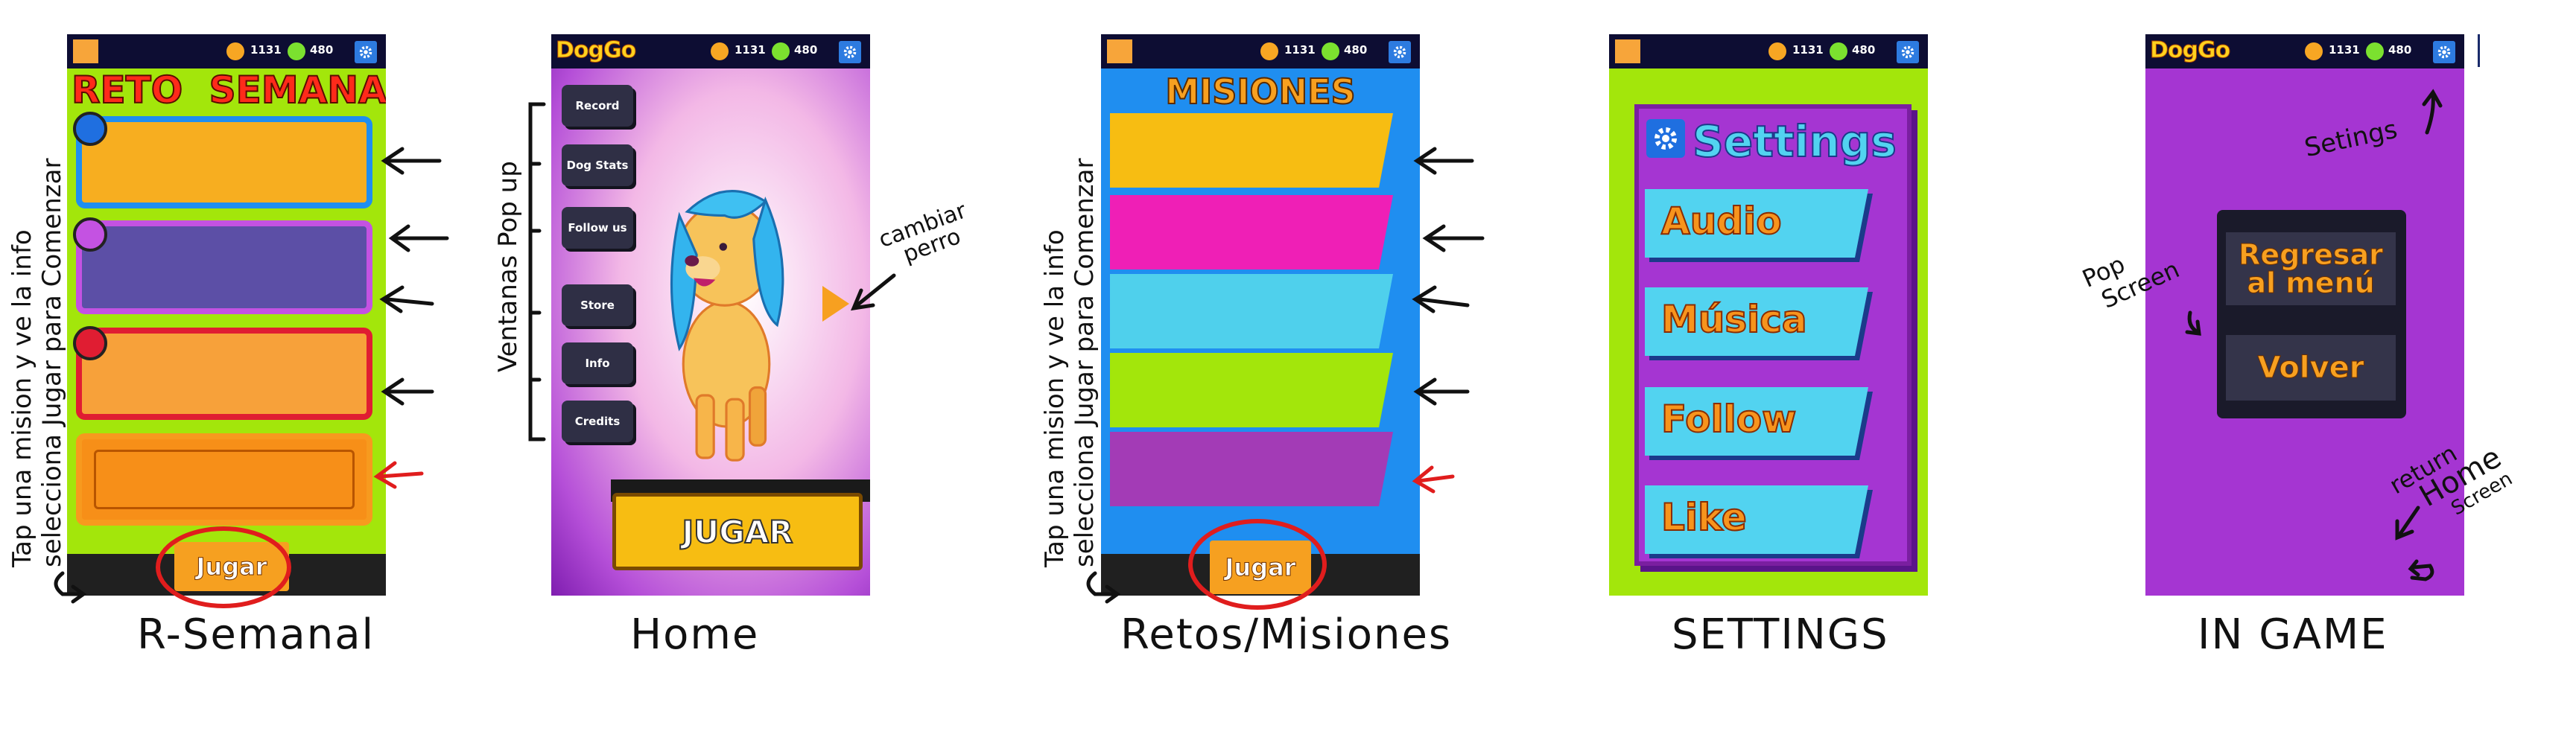 The height and width of the screenshot is (746, 2576). Describe the element at coordinates (1781, 634) in the screenshot. I see `caption-settings: SETTINGS` at that location.